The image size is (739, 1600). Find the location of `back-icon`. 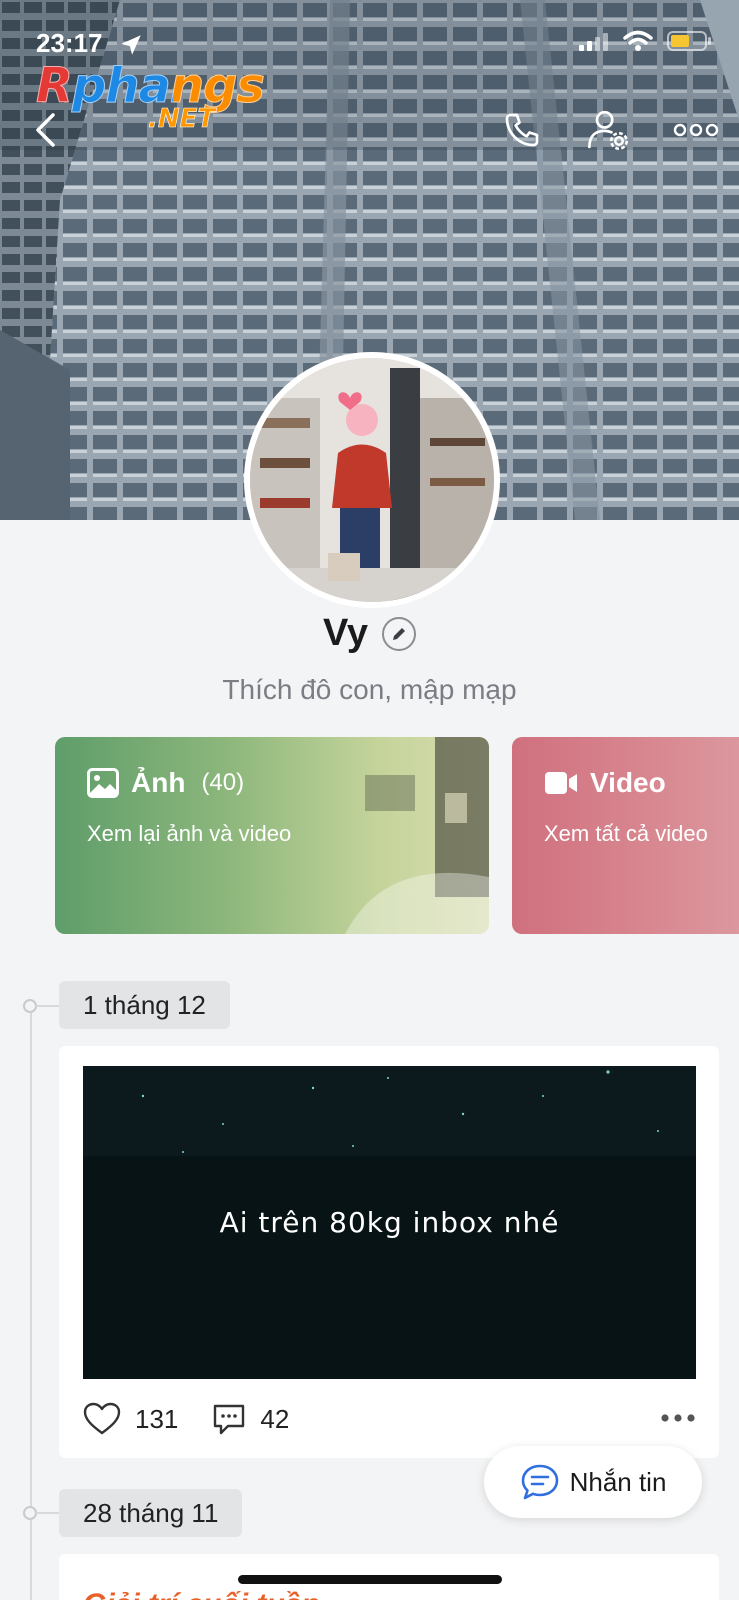

back-icon is located at coordinates (45, 130).